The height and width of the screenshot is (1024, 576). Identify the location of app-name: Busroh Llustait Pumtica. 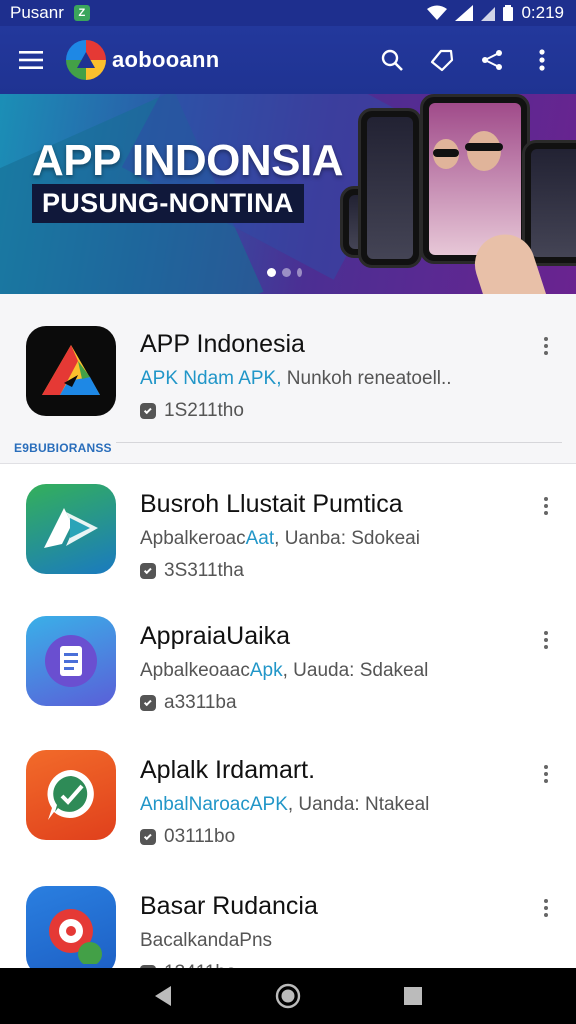
(271, 504).